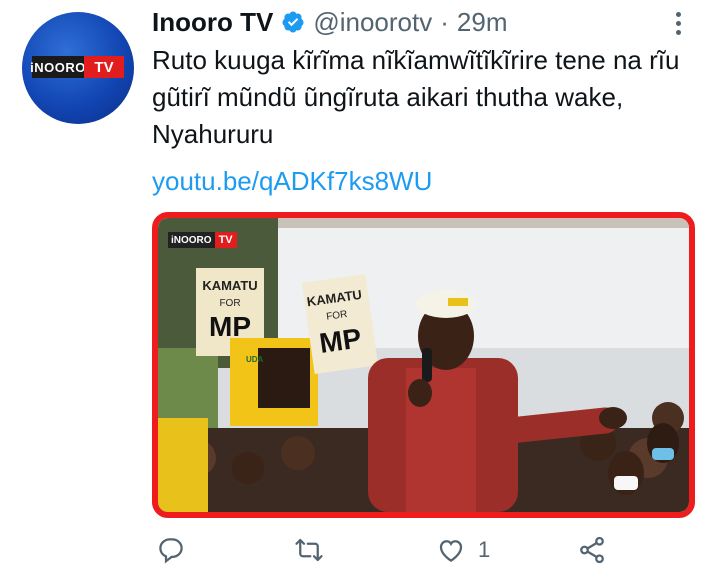 The height and width of the screenshot is (575, 720). I want to click on share-button, so click(592, 550).